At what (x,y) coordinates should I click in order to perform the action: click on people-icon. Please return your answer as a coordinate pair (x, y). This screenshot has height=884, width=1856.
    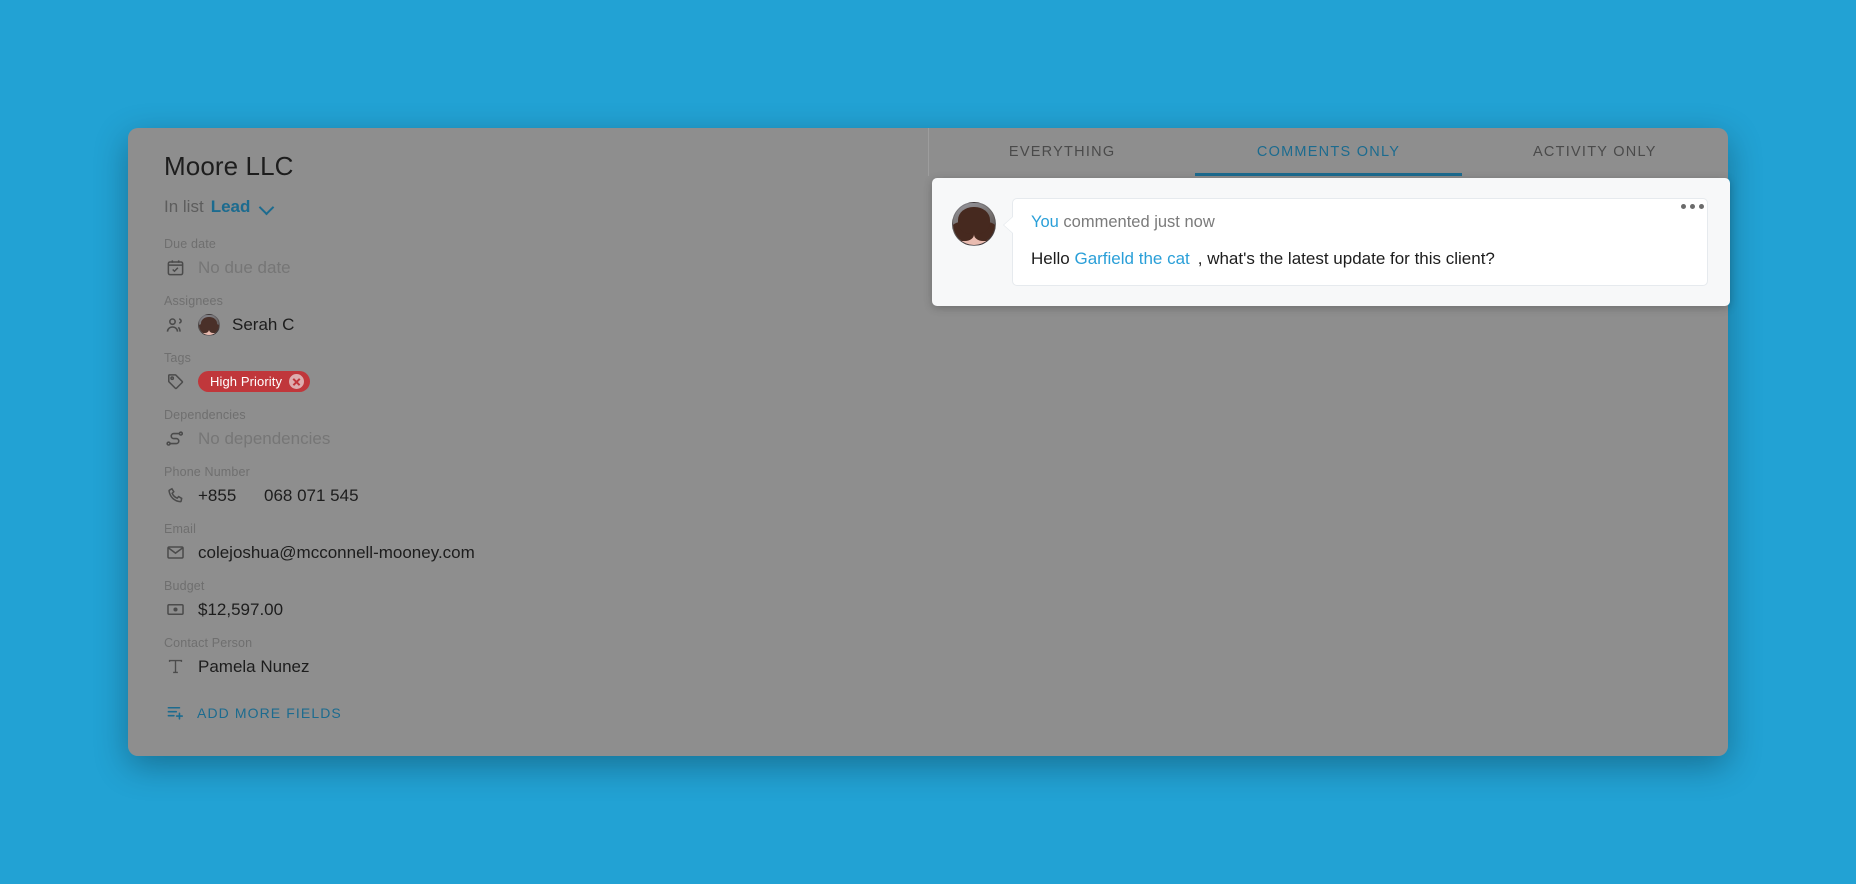
    Looking at the image, I should click on (175, 325).